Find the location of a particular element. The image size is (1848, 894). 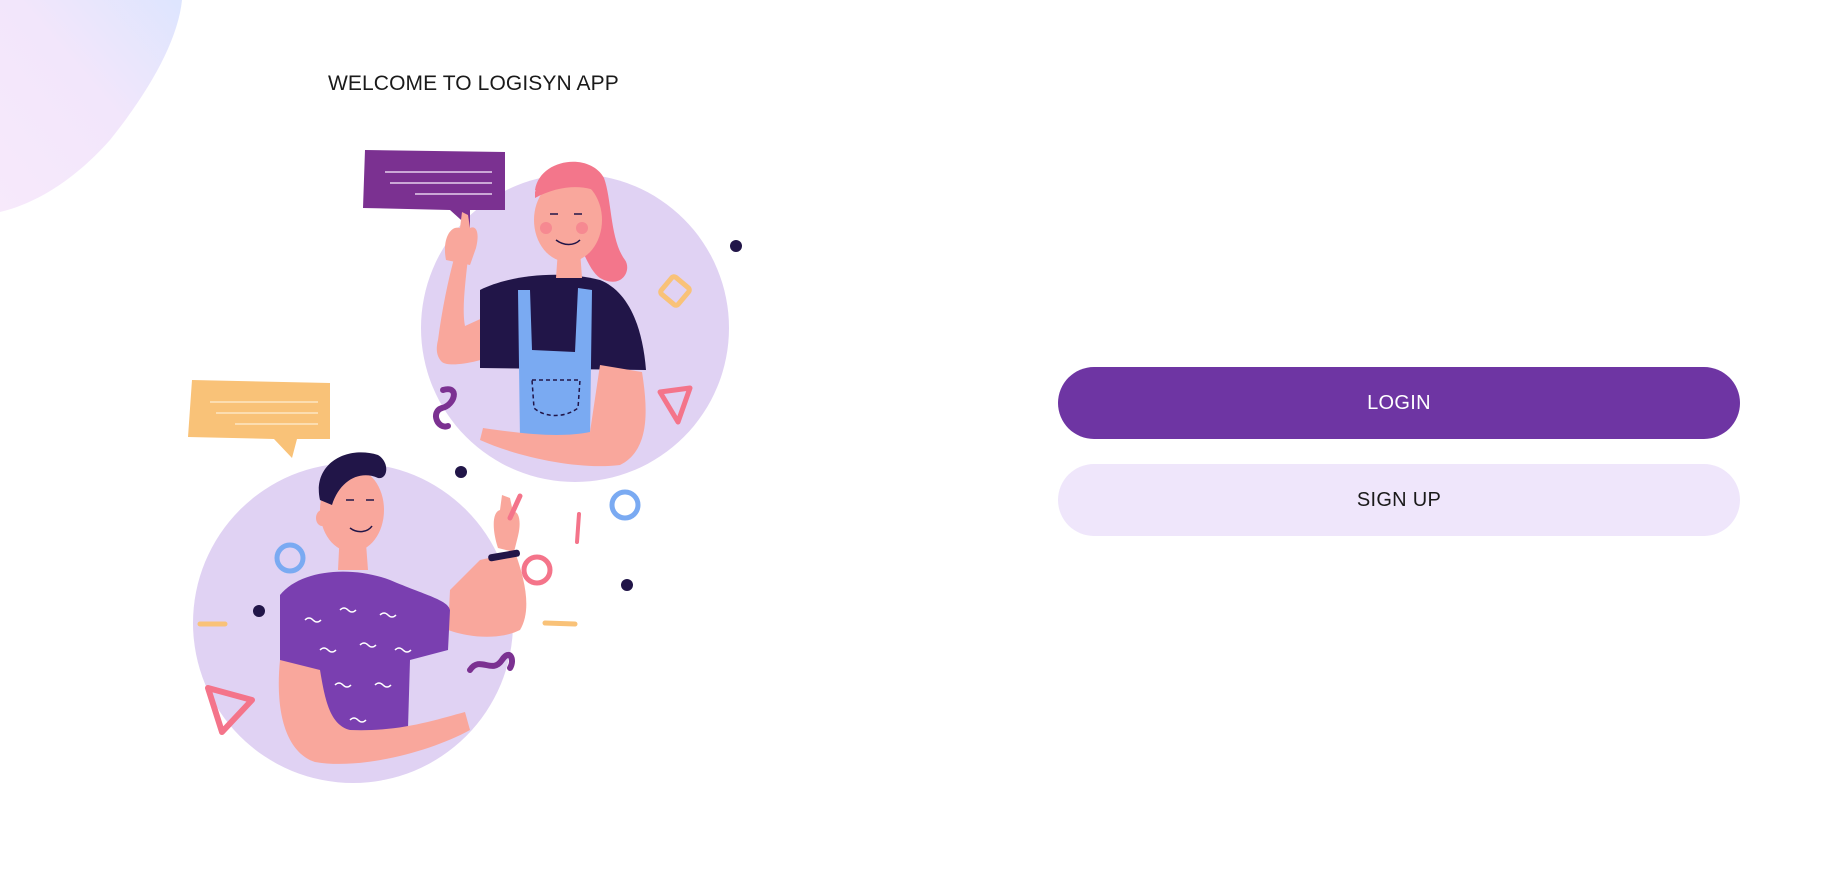

login-button: LOGIN is located at coordinates (1399, 403).